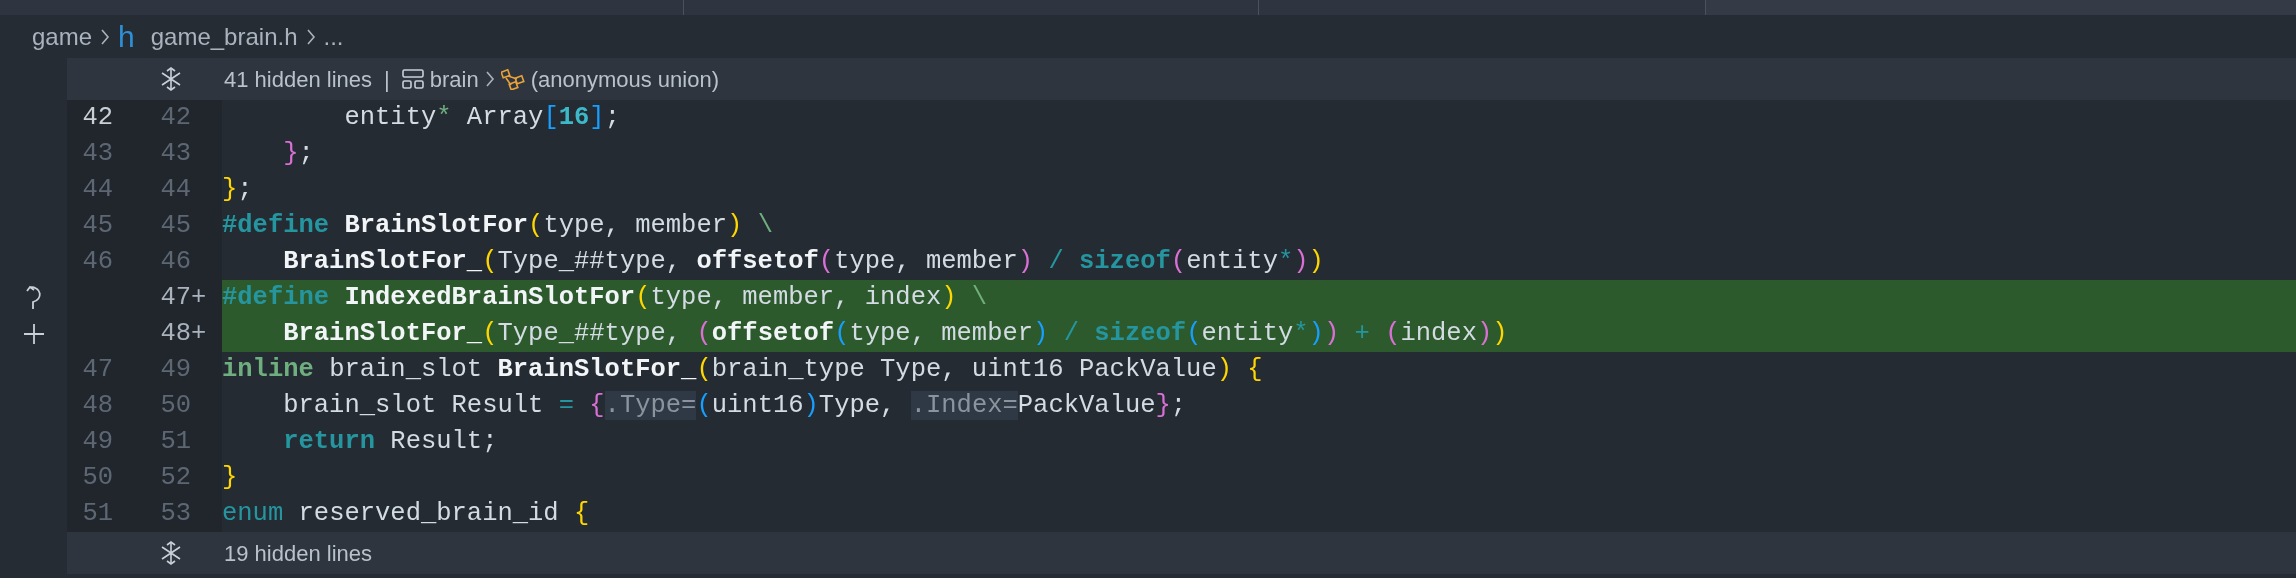 The image size is (2296, 578). Describe the element at coordinates (126, 36) in the screenshot. I see `file-type-icon: h` at that location.